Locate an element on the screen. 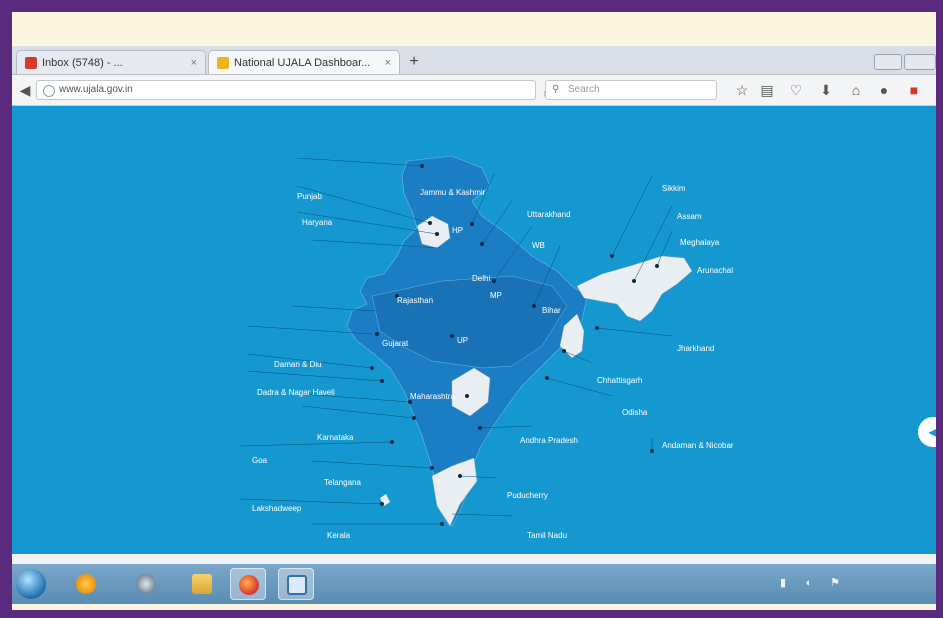 The height and width of the screenshot is (618, 943). tab-inbox: Inbox (5748) - ... × is located at coordinates (111, 62).